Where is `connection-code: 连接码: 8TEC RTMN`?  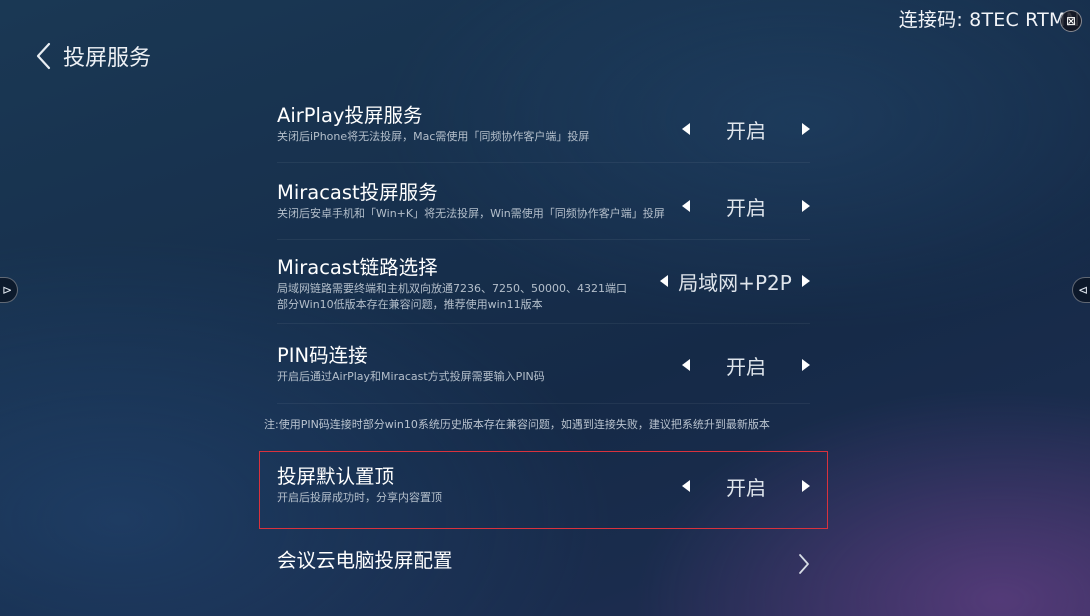 connection-code: 连接码: 8TEC RTMN is located at coordinates (989, 20).